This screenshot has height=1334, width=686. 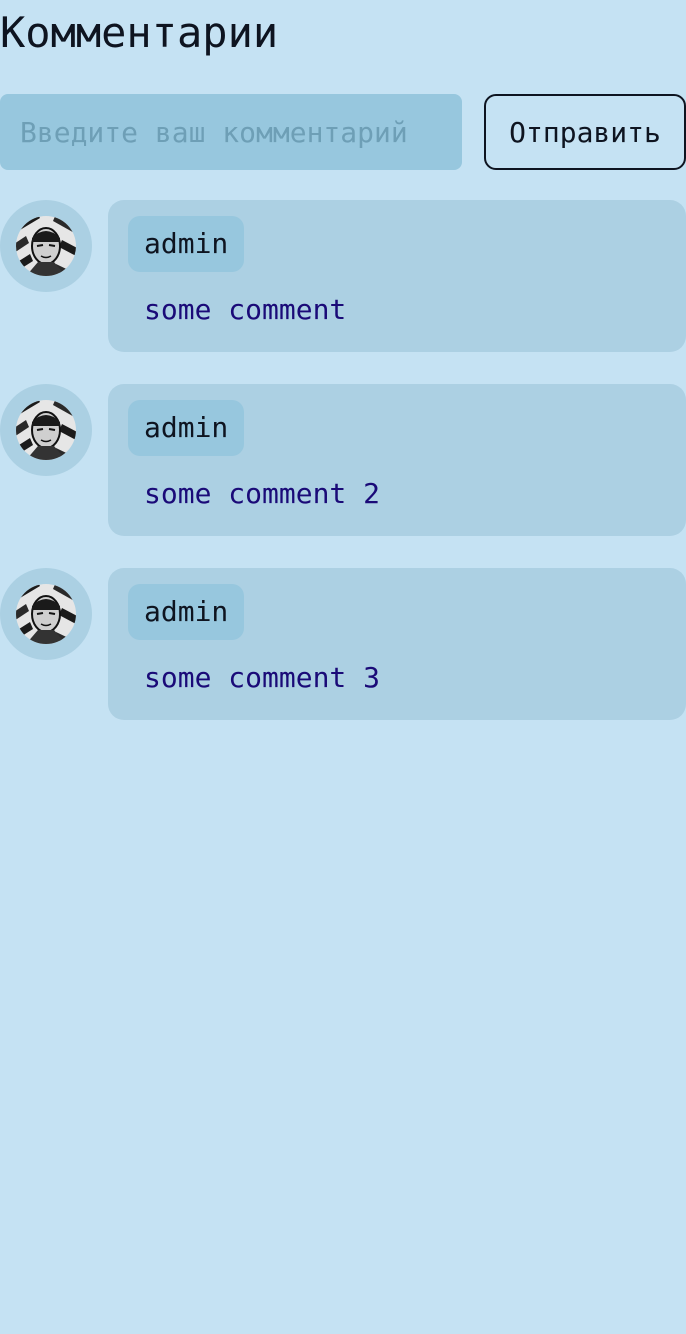 I want to click on comment-text: some comment 2, so click(x=262, y=493).